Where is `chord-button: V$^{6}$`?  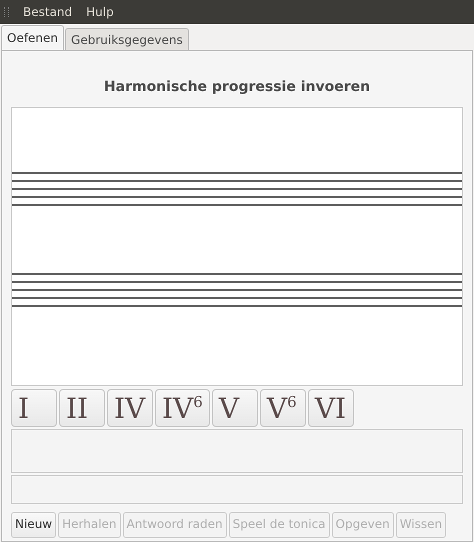 chord-button: V$^{6}$ is located at coordinates (283, 408).